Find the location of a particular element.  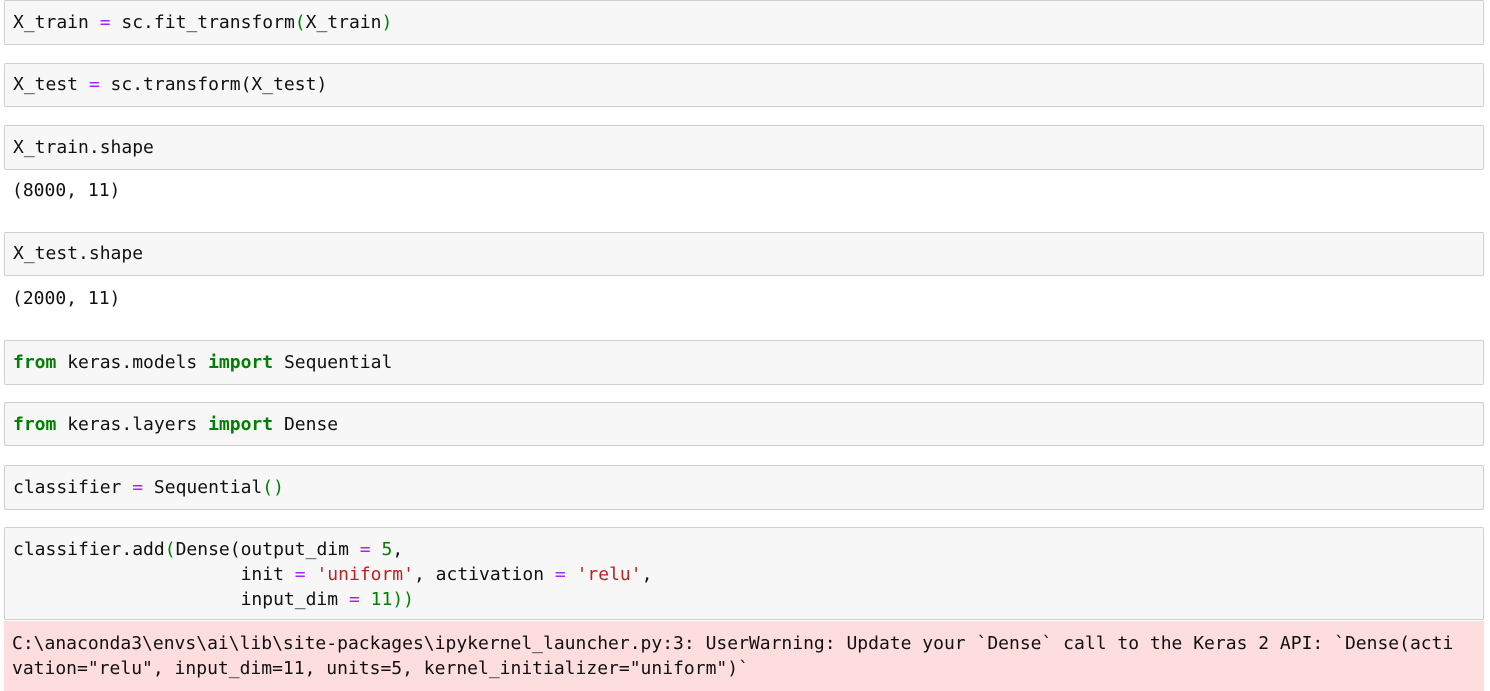

code-line: X_test = sc.transform(X_test) is located at coordinates (170, 85).